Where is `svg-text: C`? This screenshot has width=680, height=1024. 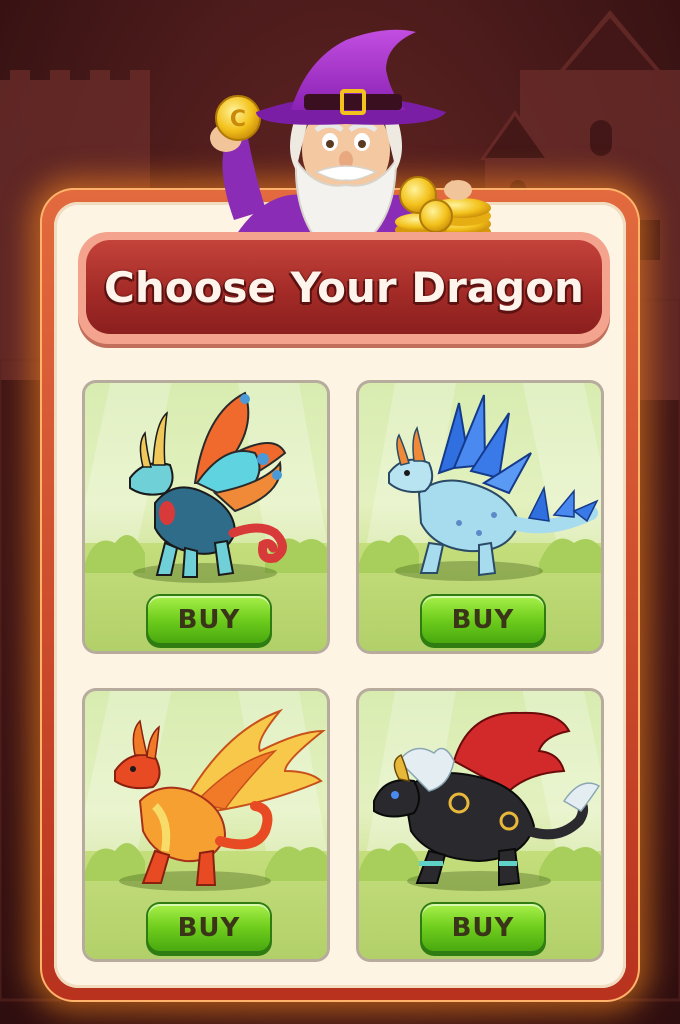
svg-text: C is located at coordinates (238, 119).